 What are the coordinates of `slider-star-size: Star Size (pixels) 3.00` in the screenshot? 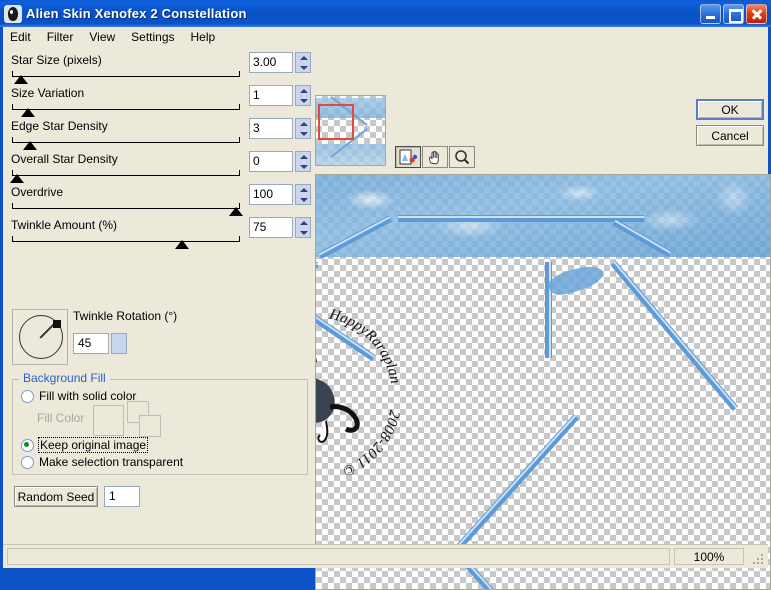 It's located at (158, 69).